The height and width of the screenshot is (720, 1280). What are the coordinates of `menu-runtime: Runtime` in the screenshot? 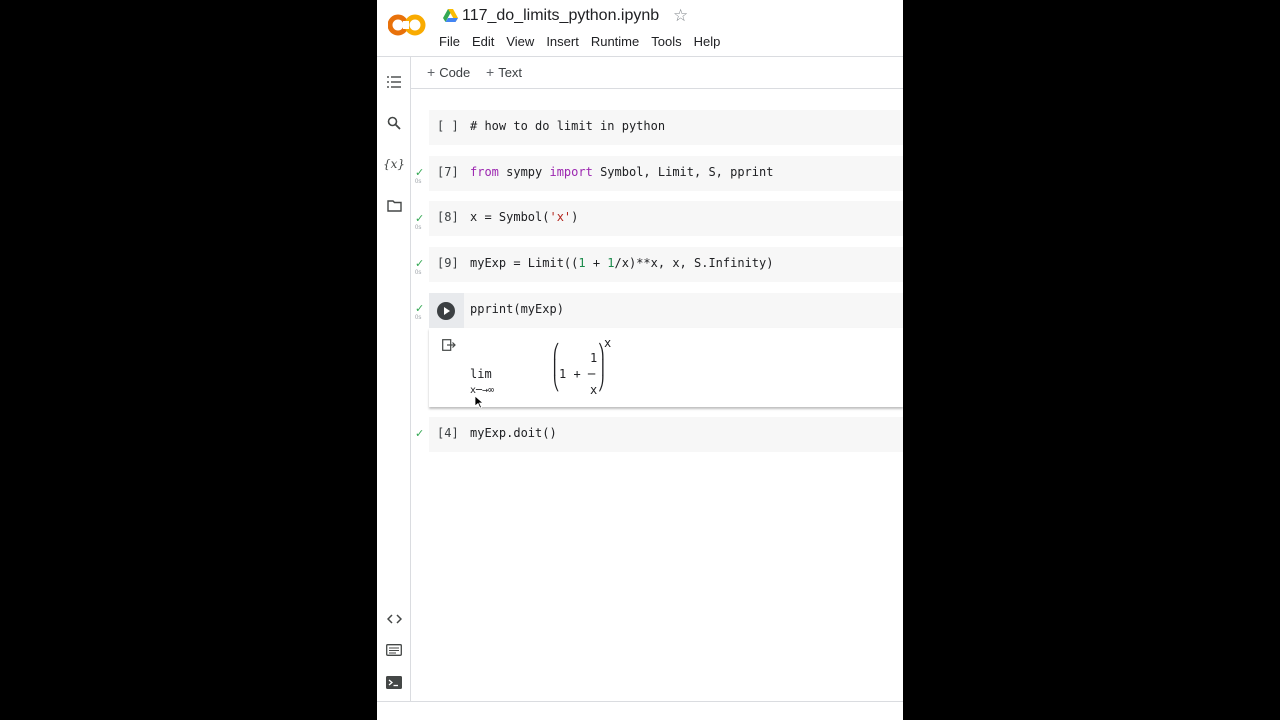 It's located at (615, 41).